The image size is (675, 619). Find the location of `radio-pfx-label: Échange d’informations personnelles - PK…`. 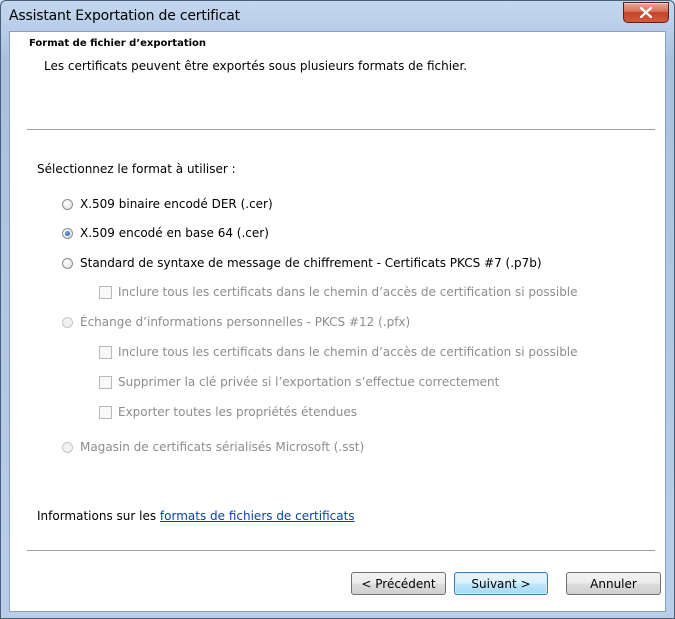

radio-pfx-label: Échange d’informations personnelles - PK… is located at coordinates (245, 322).